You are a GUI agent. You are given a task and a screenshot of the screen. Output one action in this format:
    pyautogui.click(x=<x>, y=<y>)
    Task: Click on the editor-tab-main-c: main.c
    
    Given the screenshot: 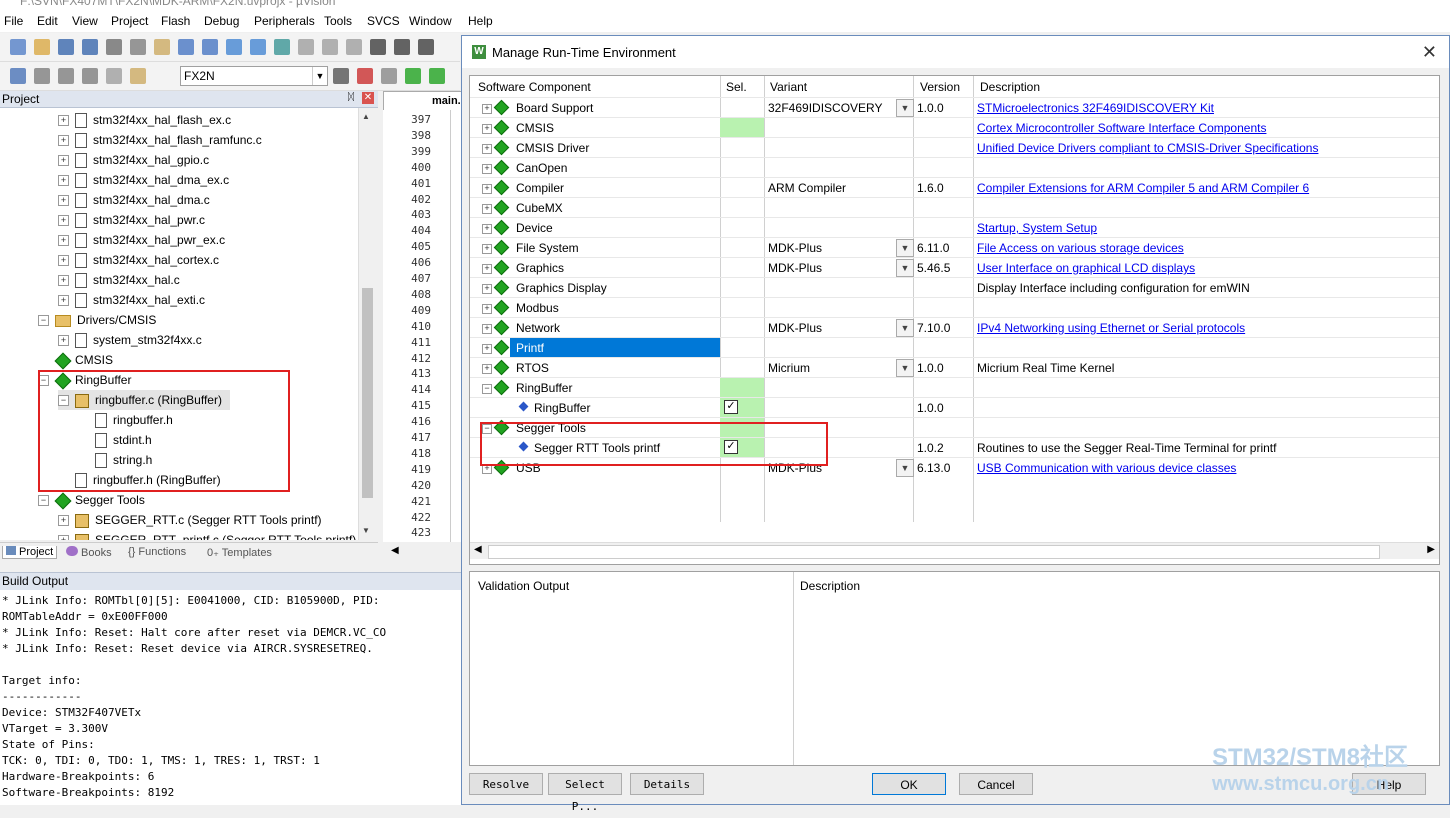 What is the action you would take?
    pyautogui.click(x=425, y=101)
    